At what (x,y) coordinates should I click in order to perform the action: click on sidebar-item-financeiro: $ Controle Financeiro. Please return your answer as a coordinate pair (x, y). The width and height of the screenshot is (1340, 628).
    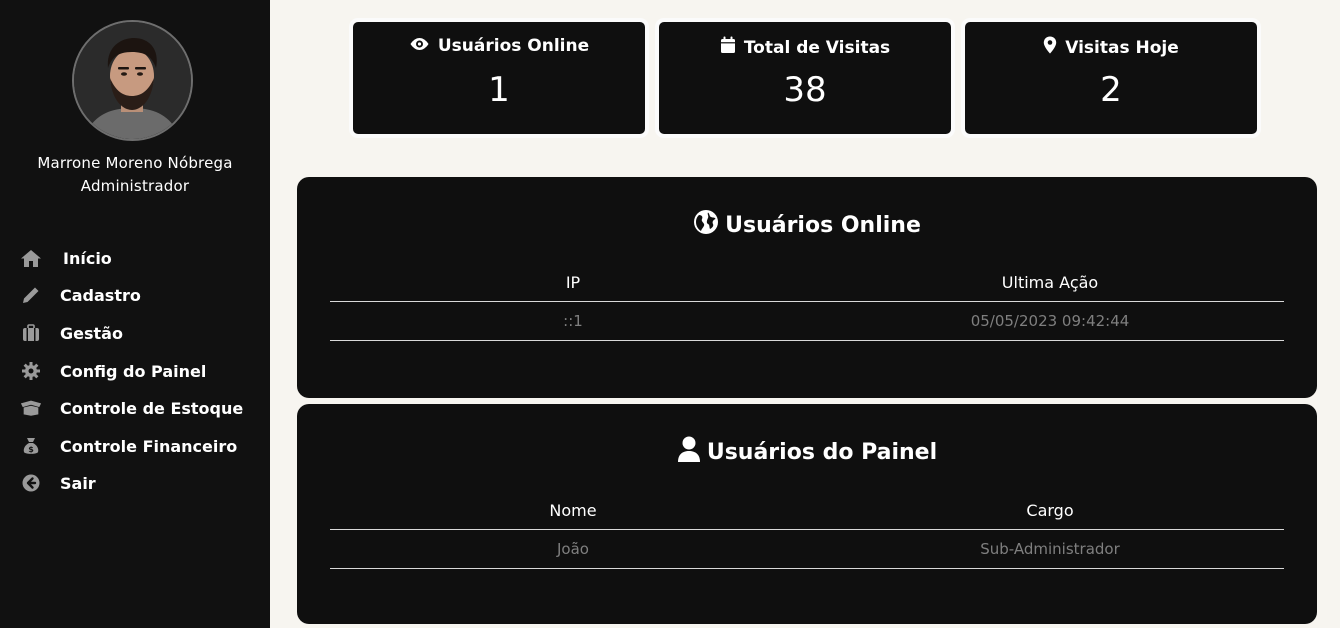
    Looking at the image, I should click on (128, 446).